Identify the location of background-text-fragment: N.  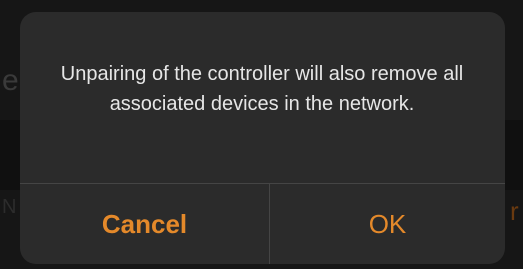
(9, 207).